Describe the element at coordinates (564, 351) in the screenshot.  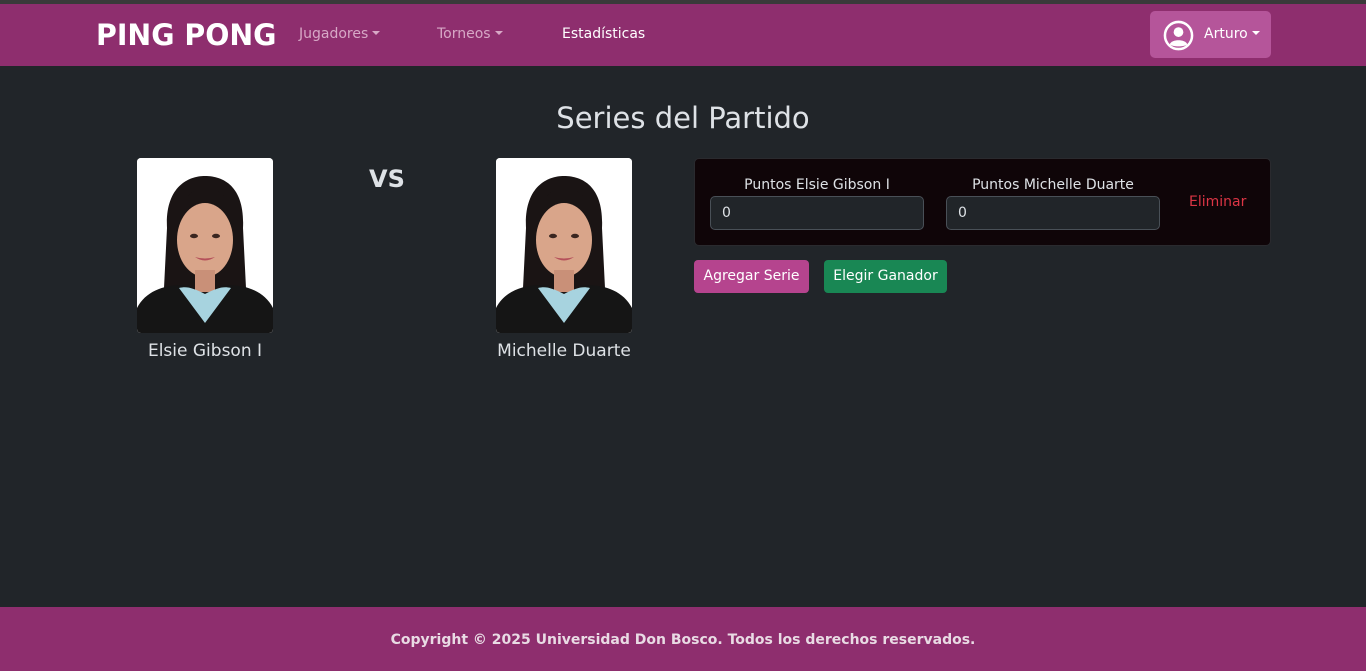
I see `player-2-name: Michelle Duarte` at that location.